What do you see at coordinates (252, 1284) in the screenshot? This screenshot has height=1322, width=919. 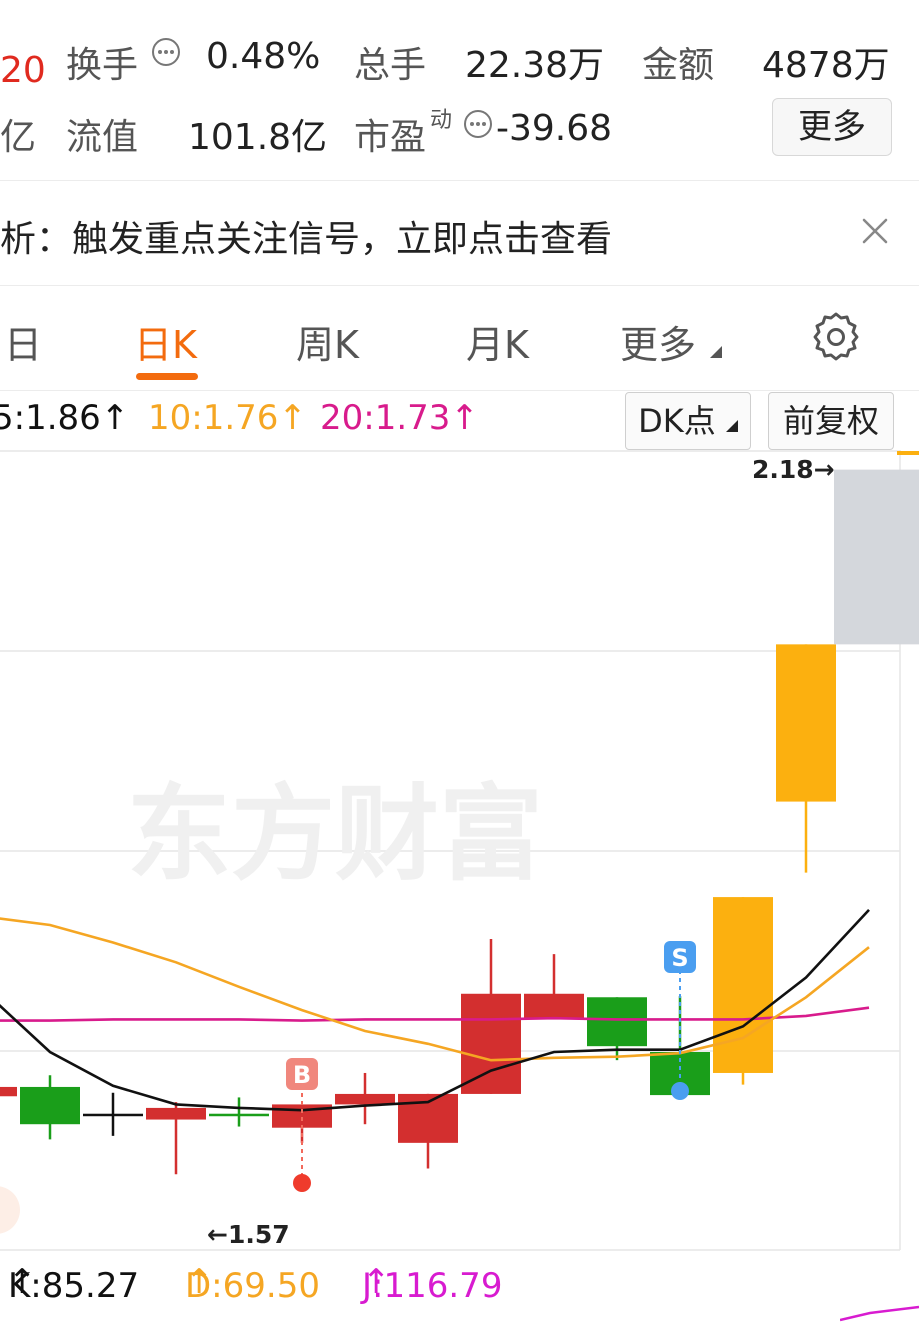 I see `kdj-d-label: D:69.50 ↑` at bounding box center [252, 1284].